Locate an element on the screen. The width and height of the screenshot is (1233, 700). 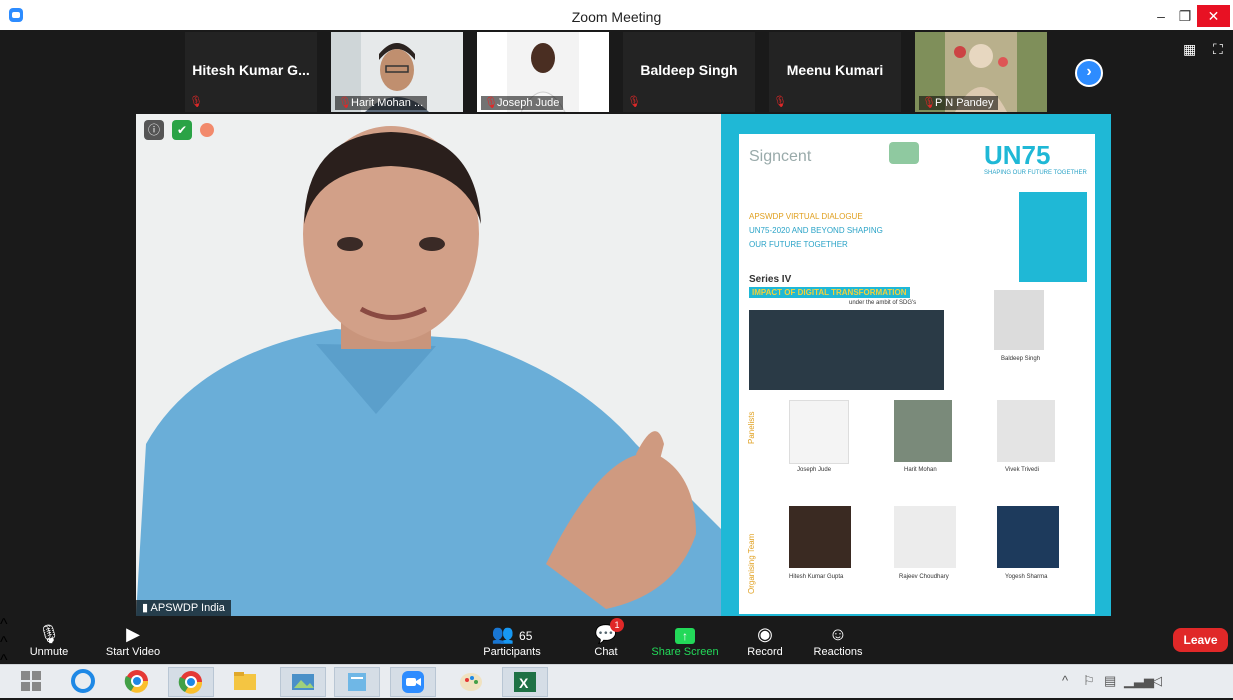
network-icon: ▤ is located at coordinates (1110, 681).